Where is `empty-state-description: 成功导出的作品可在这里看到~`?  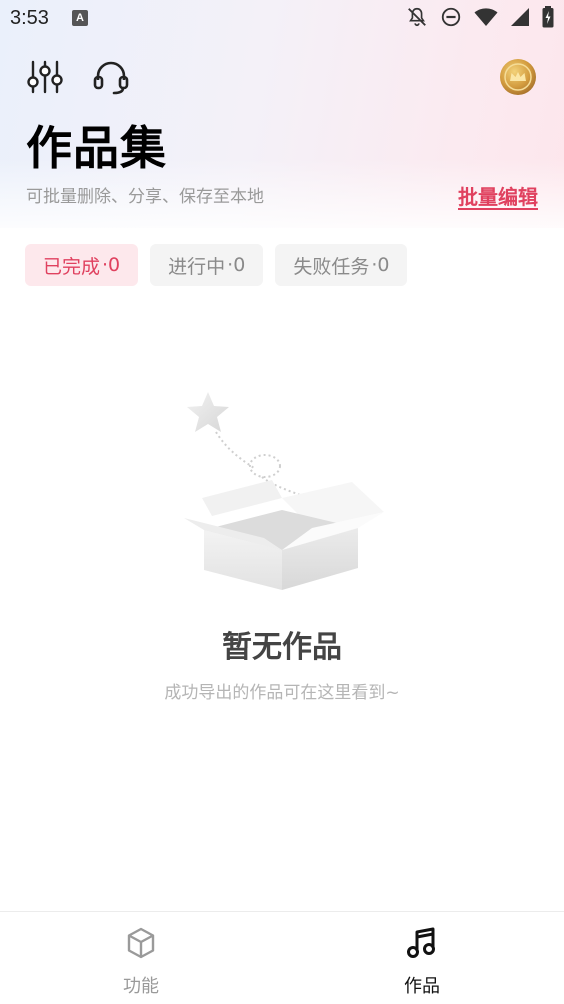 empty-state-description: 成功导出的作品可在这里看到~ is located at coordinates (282, 693).